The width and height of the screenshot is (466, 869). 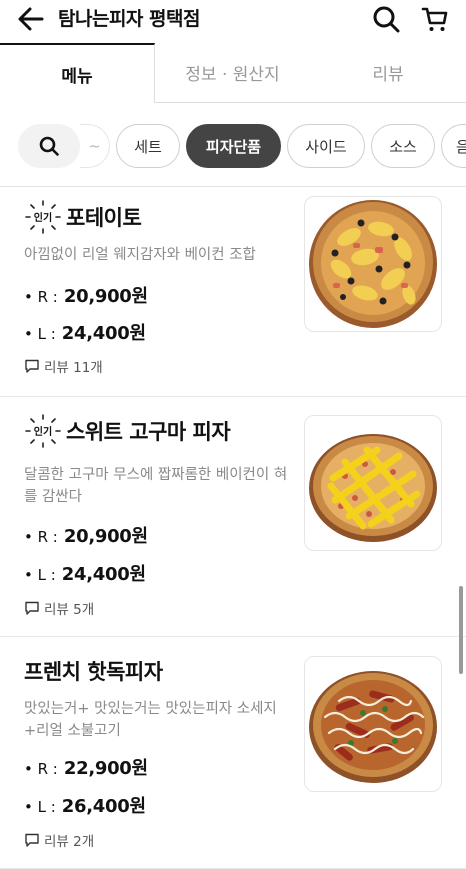 What do you see at coordinates (156, 486) in the screenshot?
I see `menu-item-description: 달콤한 고구마 무스에 짭짜롬한 베이컨이 혀를 감싼다` at bounding box center [156, 486].